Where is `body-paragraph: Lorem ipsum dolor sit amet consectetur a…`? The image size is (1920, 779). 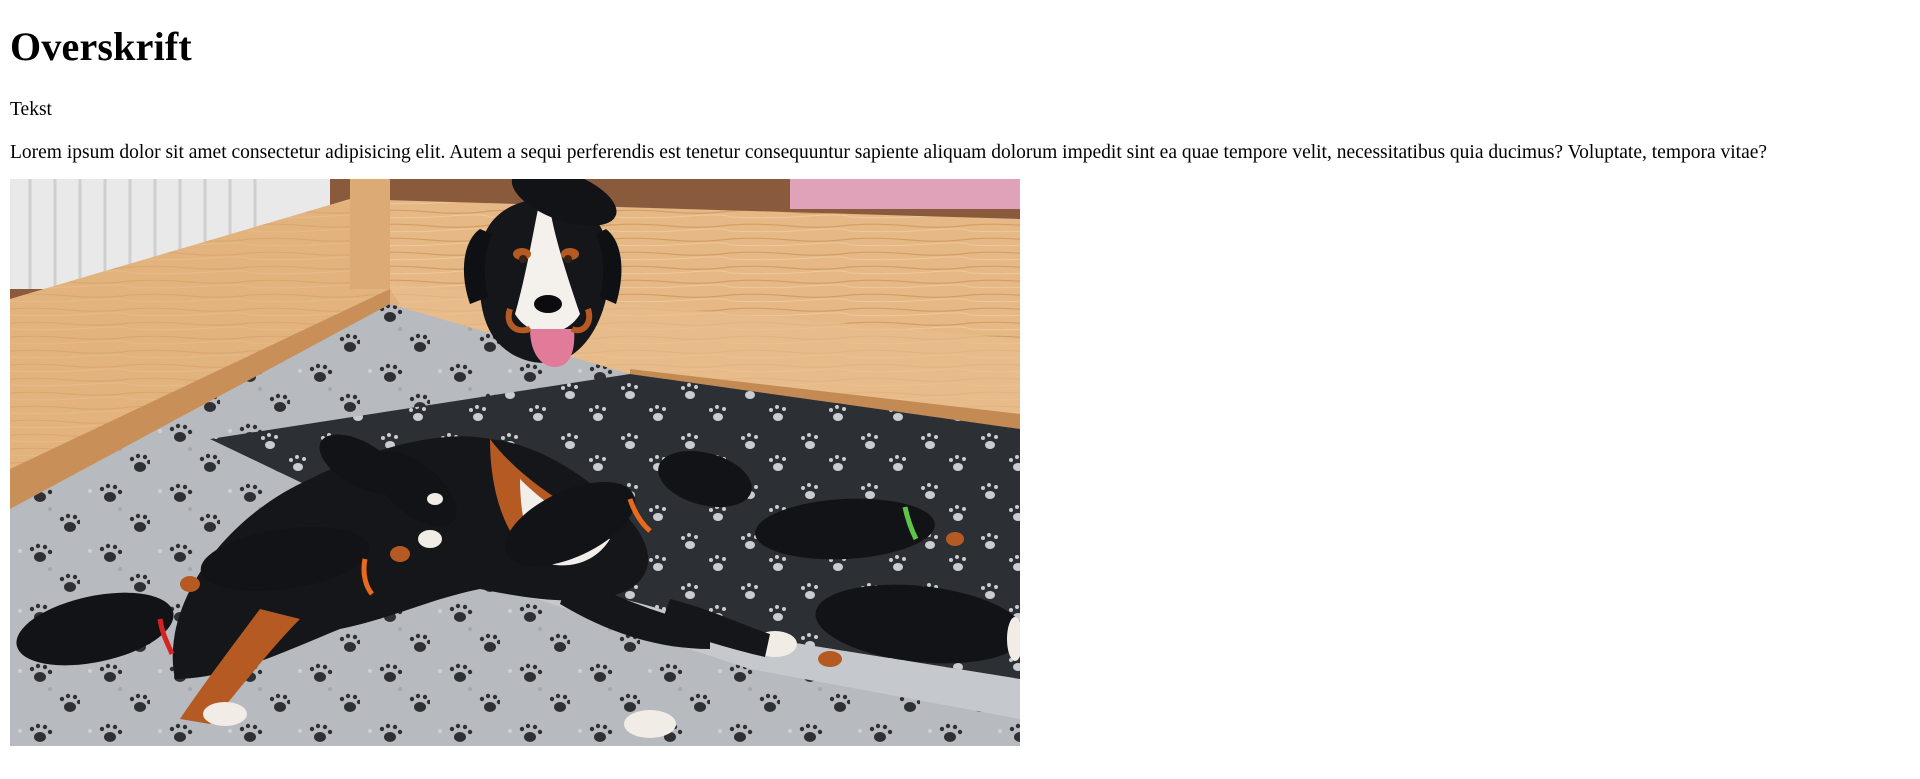
body-paragraph: Lorem ipsum dolor sit amet consectetur a… is located at coordinates (889, 152).